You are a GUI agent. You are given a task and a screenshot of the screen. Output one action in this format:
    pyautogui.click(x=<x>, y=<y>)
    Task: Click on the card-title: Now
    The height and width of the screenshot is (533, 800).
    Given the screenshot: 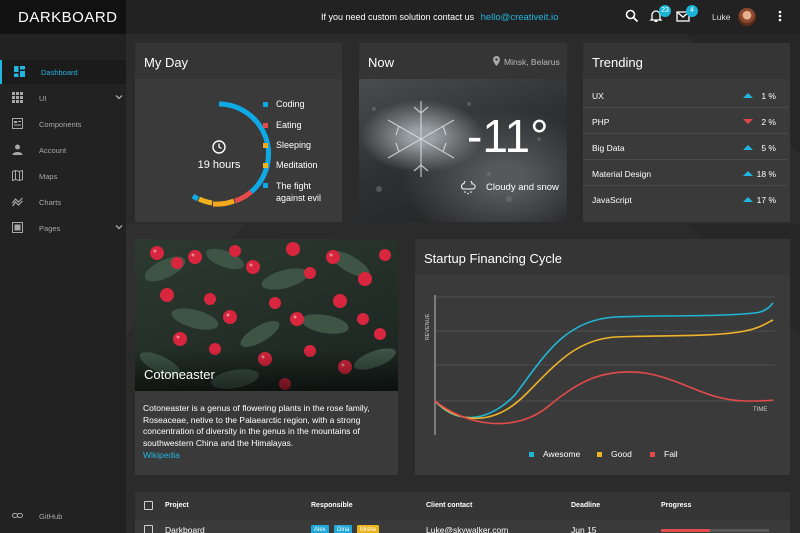 What is the action you would take?
    pyautogui.click(x=381, y=62)
    